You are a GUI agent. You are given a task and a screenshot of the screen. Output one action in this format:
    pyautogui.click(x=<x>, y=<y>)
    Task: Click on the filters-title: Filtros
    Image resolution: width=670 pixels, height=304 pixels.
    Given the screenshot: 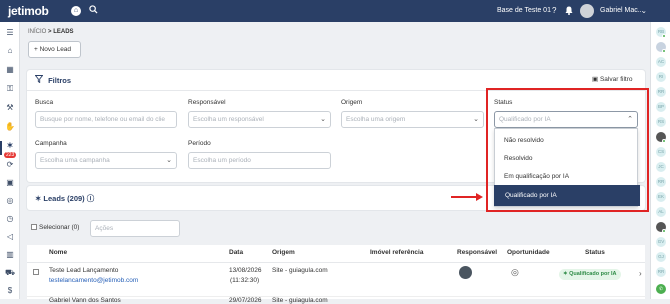 What is the action you would take?
    pyautogui.click(x=53, y=80)
    